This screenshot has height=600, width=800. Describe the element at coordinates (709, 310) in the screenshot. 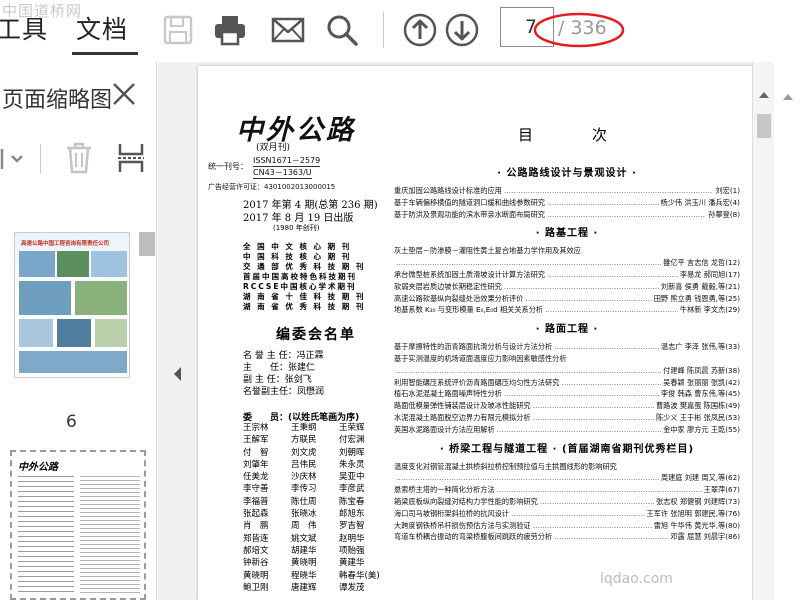

I see `toc-entry-author-page: 牛林新 李文杰(29)` at that location.